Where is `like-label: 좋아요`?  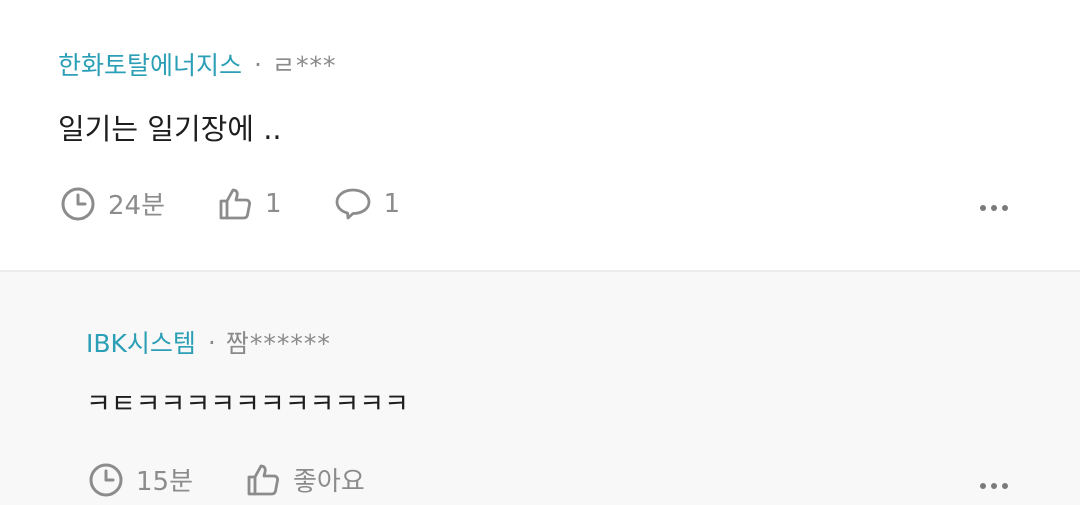 like-label: 좋아요 is located at coordinates (329, 482).